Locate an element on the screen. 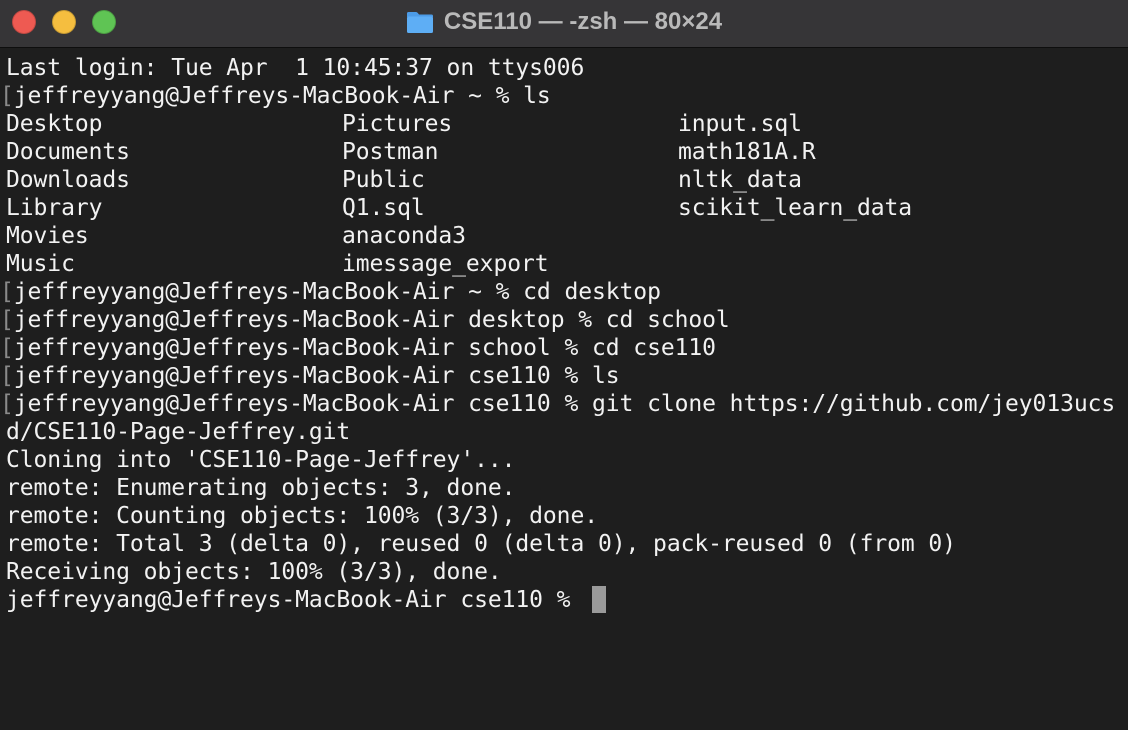  ls-entry: Q1.sql is located at coordinates (383, 208).